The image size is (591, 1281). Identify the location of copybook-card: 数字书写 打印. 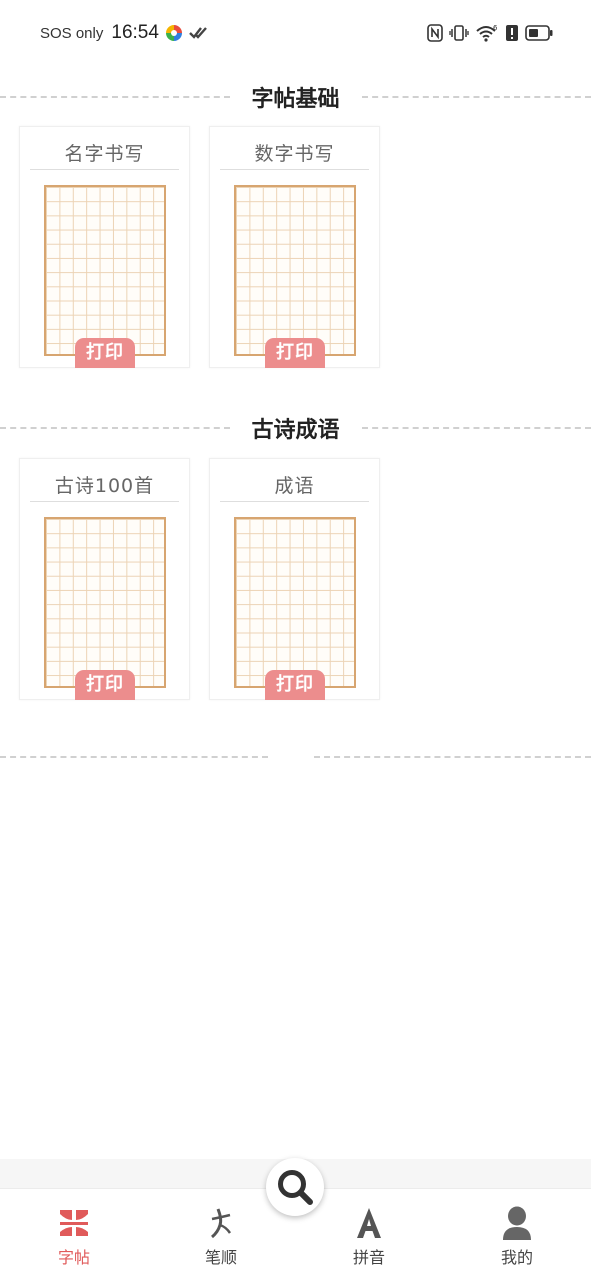
(294, 247).